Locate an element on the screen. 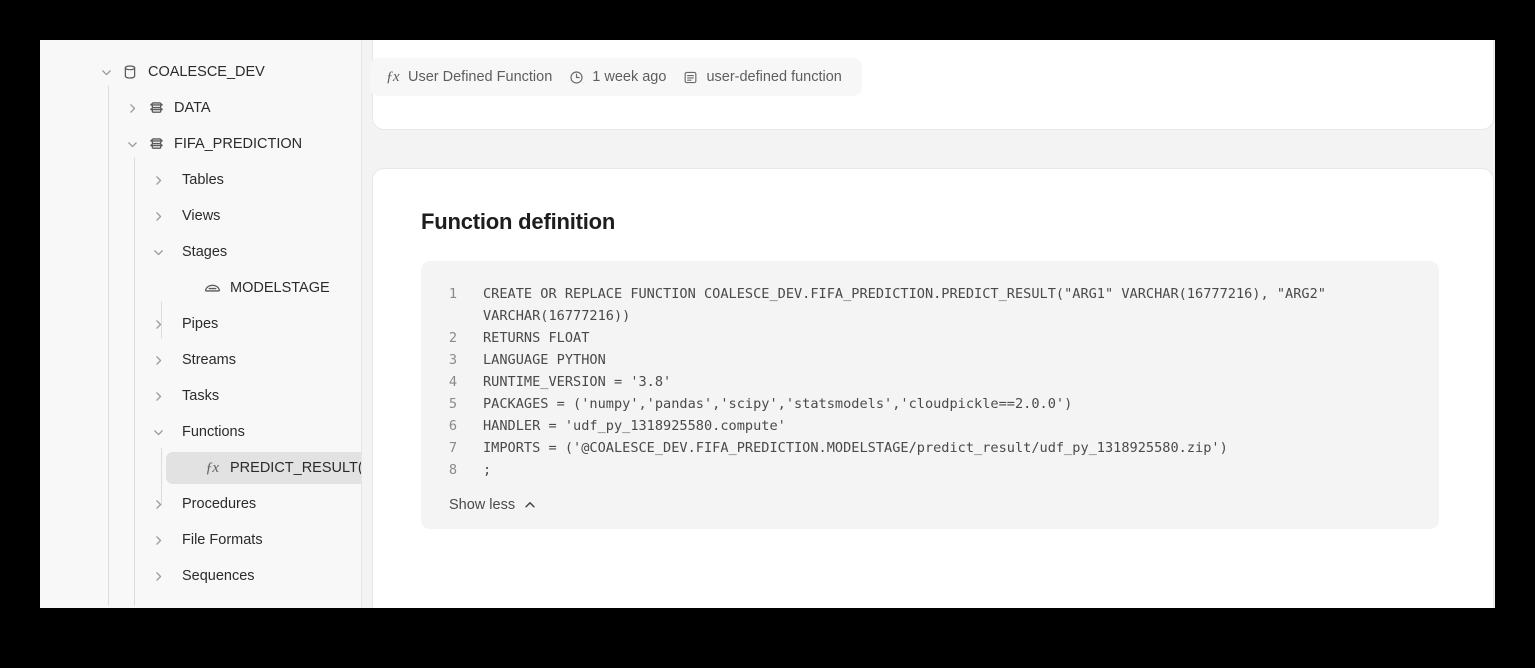 This screenshot has height=668, width=1535. code-line-number: 8 is located at coordinates (452, 470).